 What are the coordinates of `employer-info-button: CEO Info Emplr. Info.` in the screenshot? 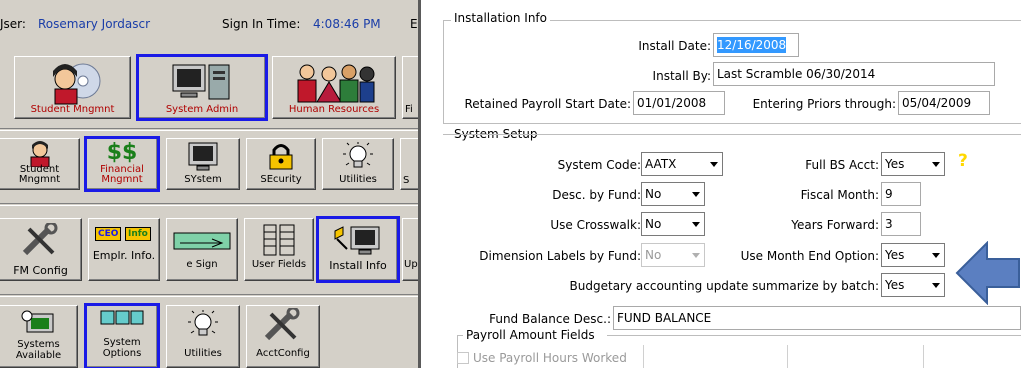 It's located at (124, 249).